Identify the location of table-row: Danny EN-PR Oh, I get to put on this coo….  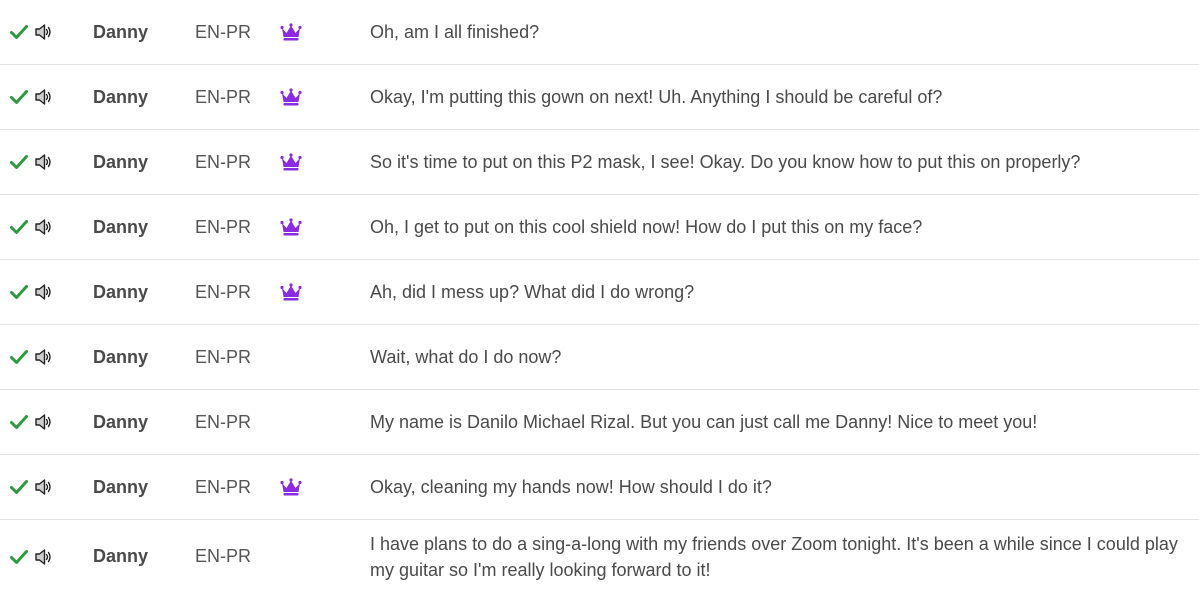
(599, 227).